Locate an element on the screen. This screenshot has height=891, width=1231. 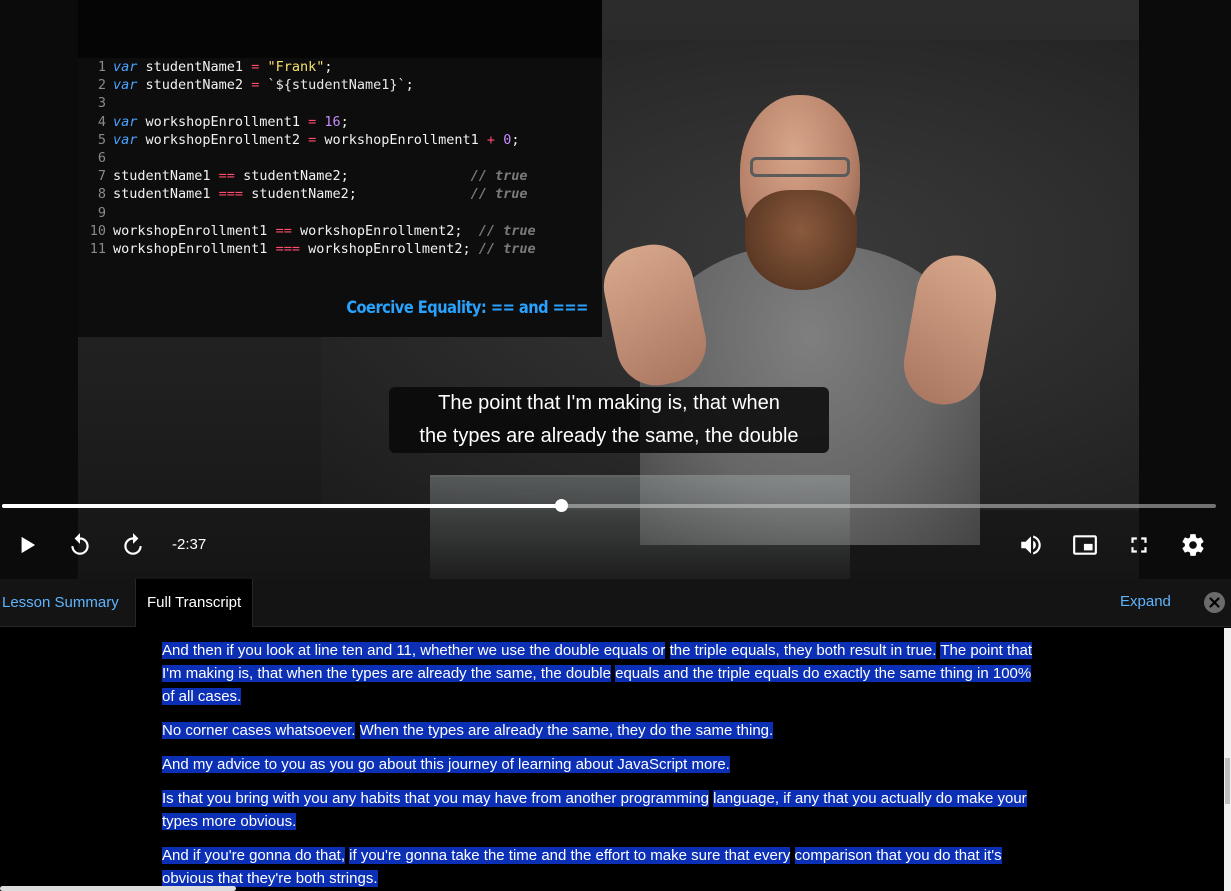
play-icon is located at coordinates (28, 545).